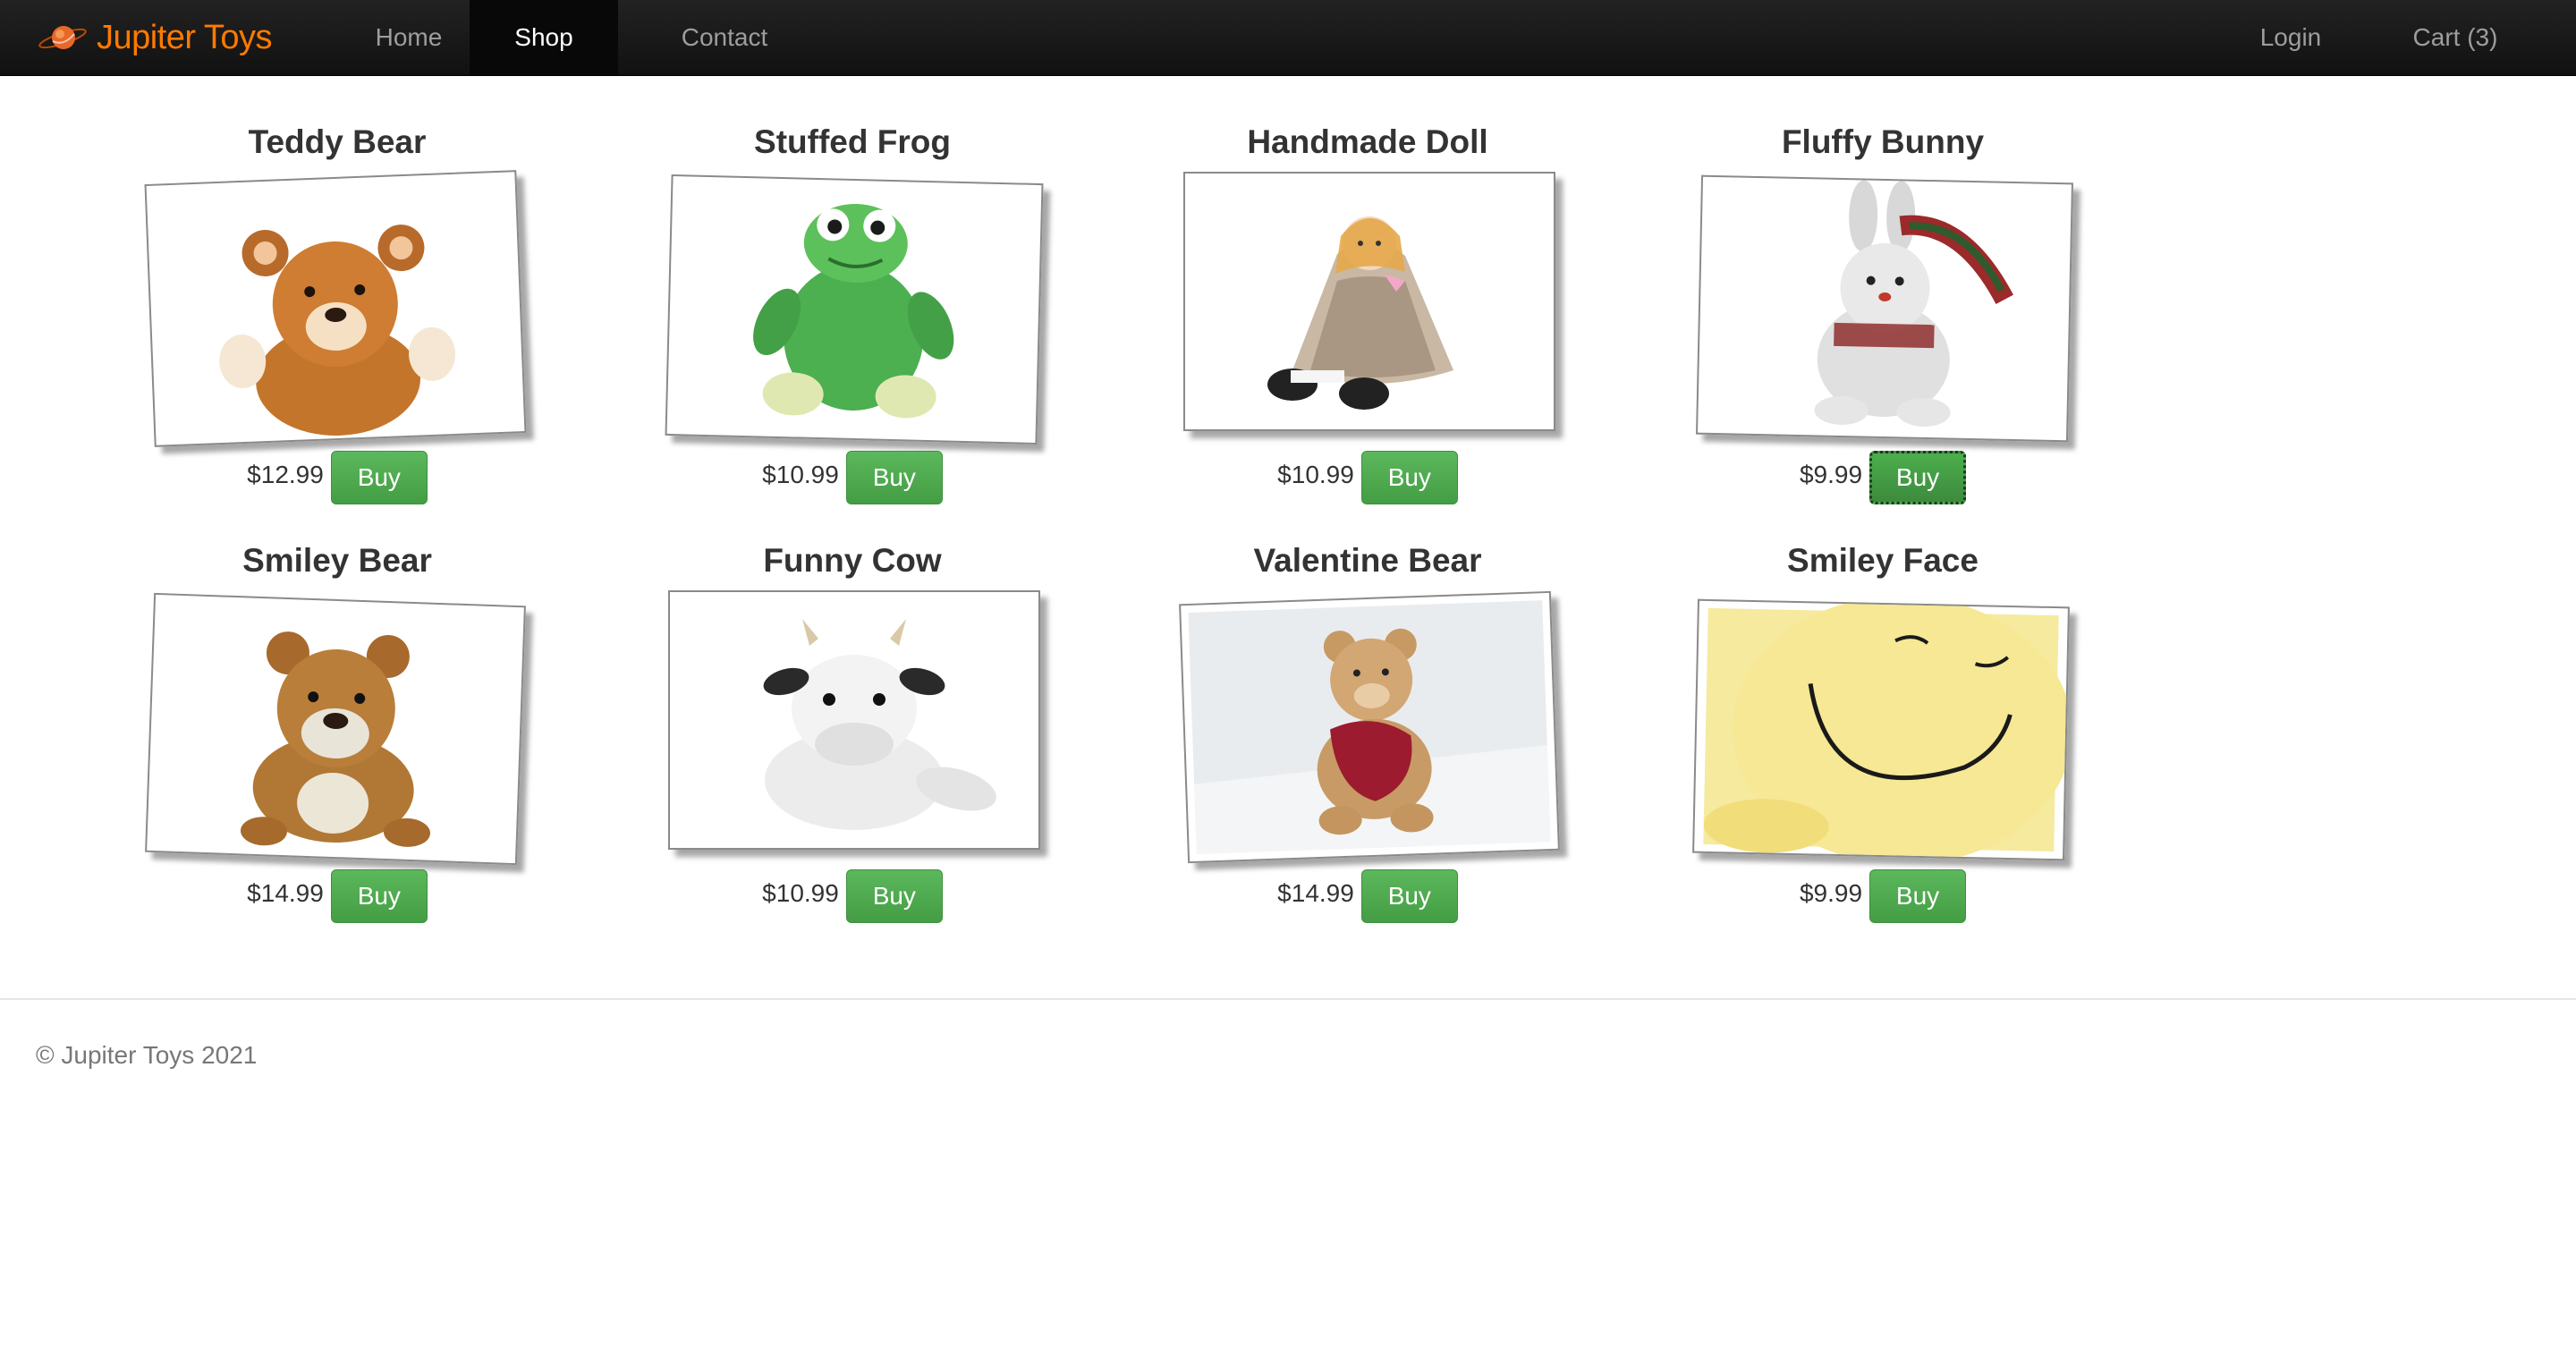 The width and height of the screenshot is (2576, 1347). What do you see at coordinates (408, 37) in the screenshot?
I see `nav-home: Home` at bounding box center [408, 37].